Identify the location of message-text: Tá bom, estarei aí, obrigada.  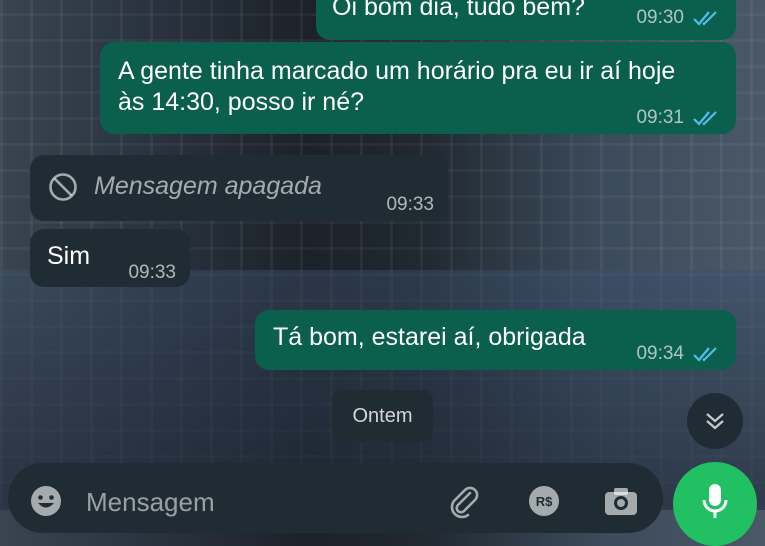
(429, 337).